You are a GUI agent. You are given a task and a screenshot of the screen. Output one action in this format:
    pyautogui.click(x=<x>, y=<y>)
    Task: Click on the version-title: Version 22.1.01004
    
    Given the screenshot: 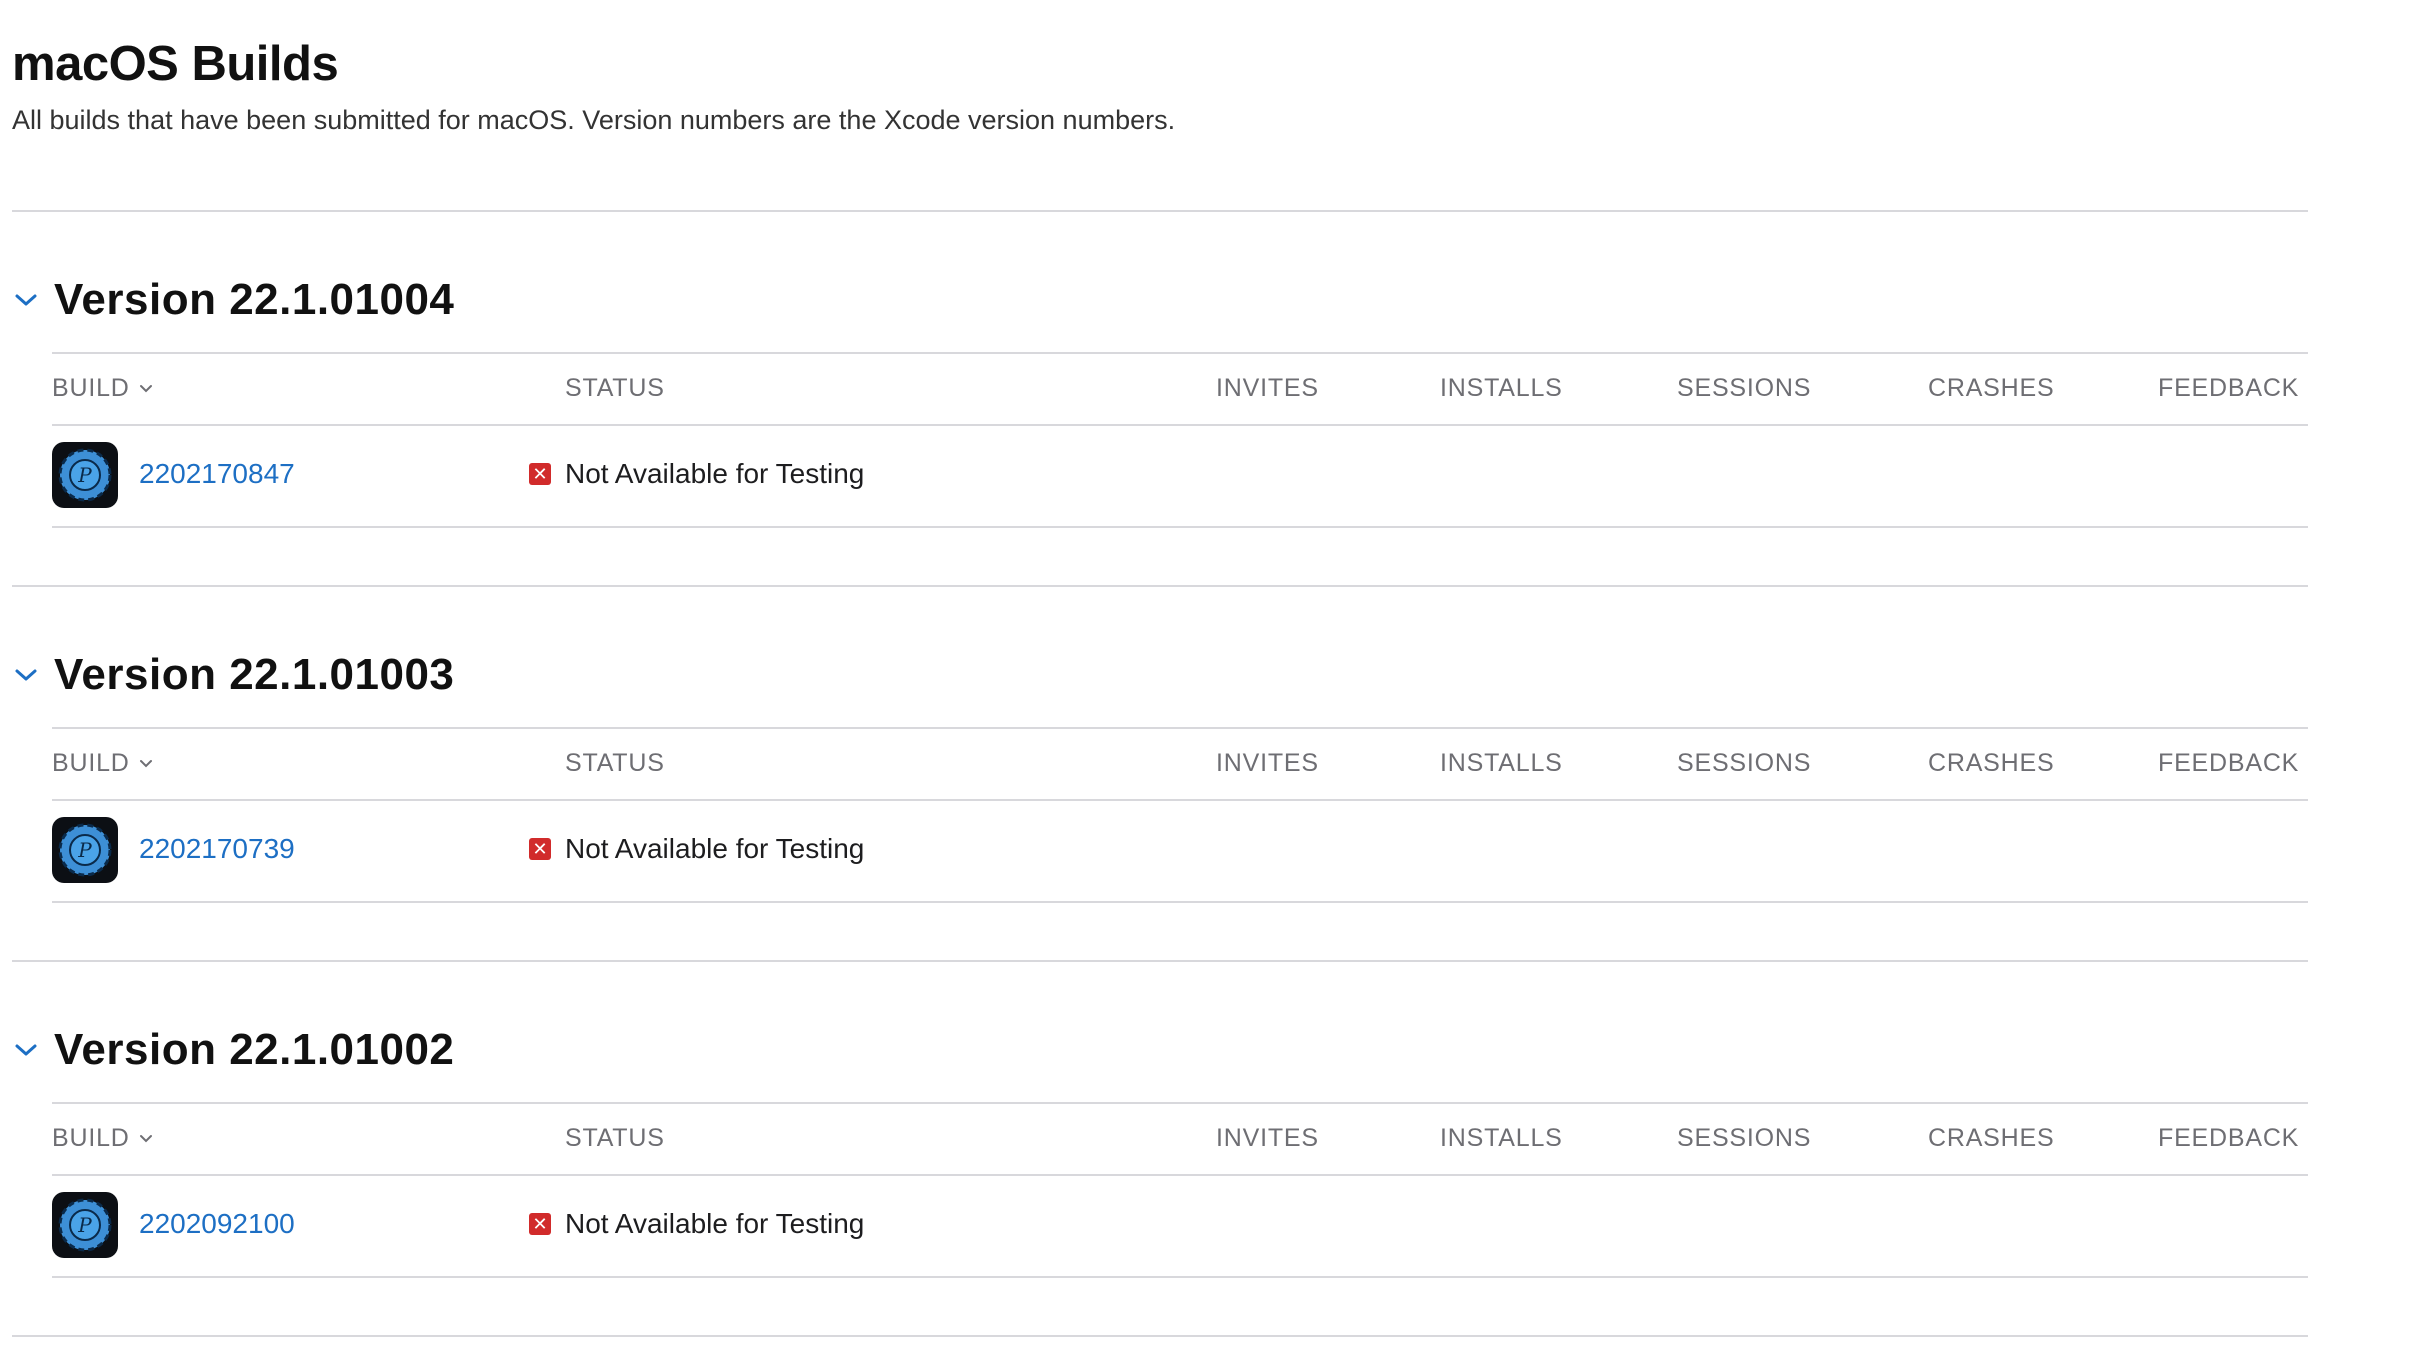 What is the action you would take?
    pyautogui.click(x=254, y=299)
    